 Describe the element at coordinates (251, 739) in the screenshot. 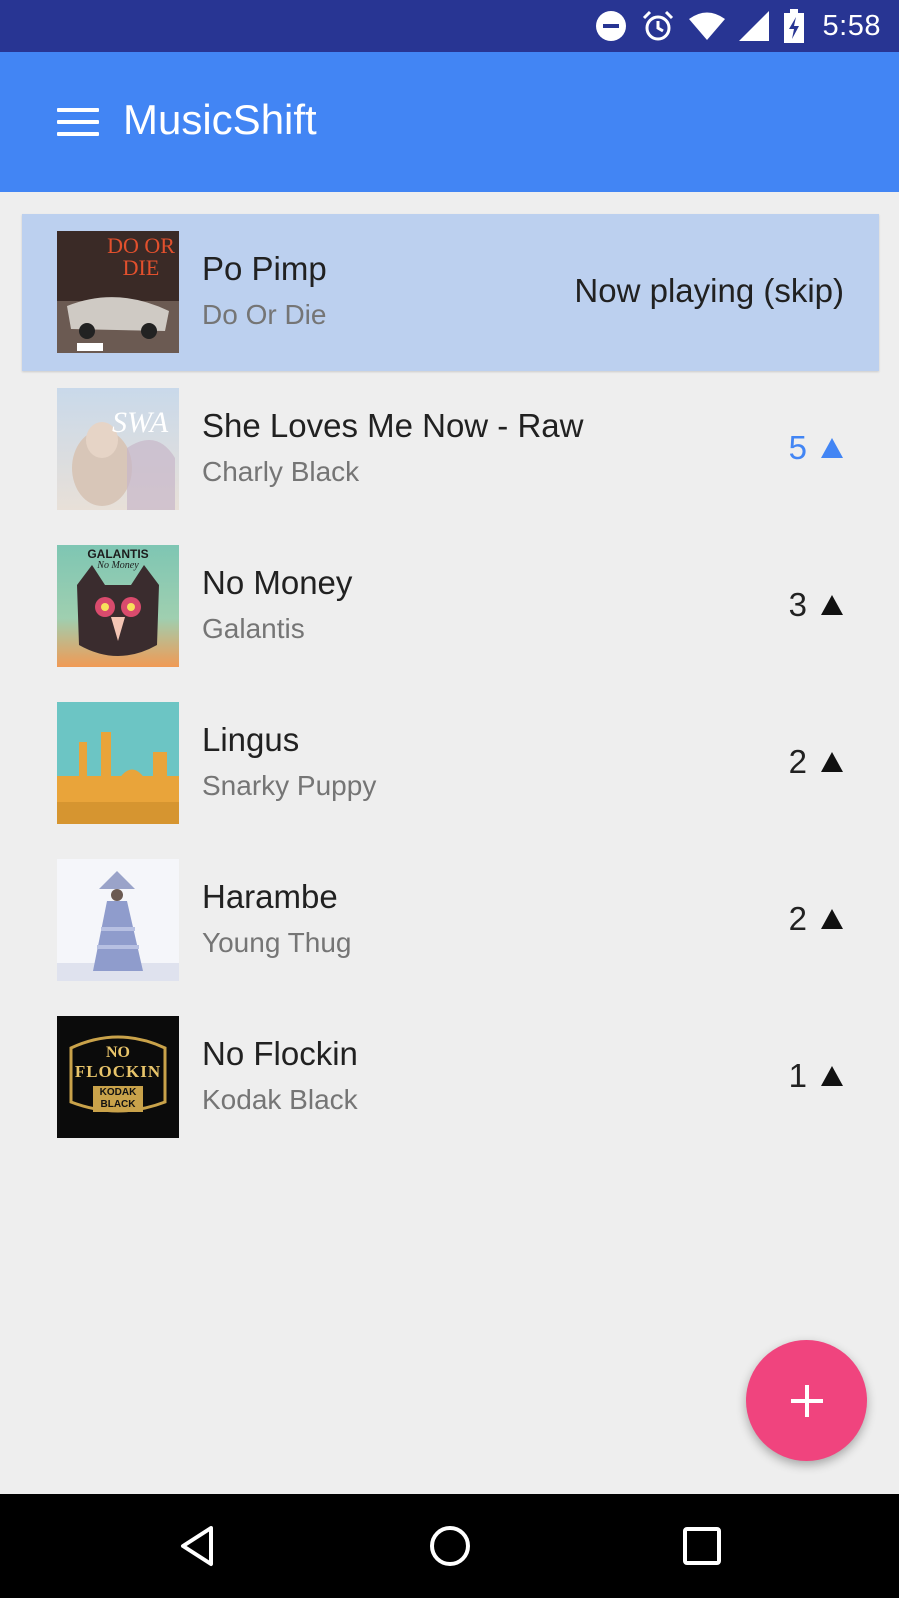

I see `song-title: Lingus` at that location.